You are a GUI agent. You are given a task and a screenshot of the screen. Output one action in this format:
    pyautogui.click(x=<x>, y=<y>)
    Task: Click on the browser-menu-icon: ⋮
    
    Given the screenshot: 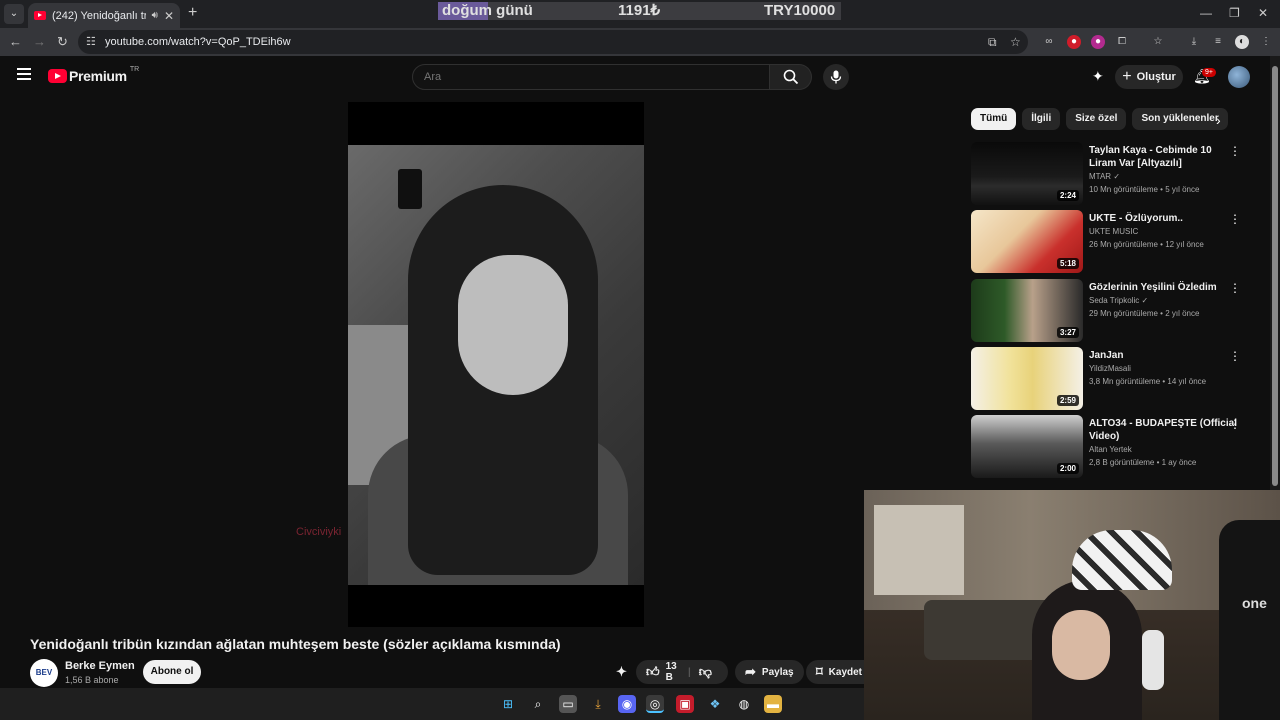 What is the action you would take?
    pyautogui.click(x=1266, y=42)
    